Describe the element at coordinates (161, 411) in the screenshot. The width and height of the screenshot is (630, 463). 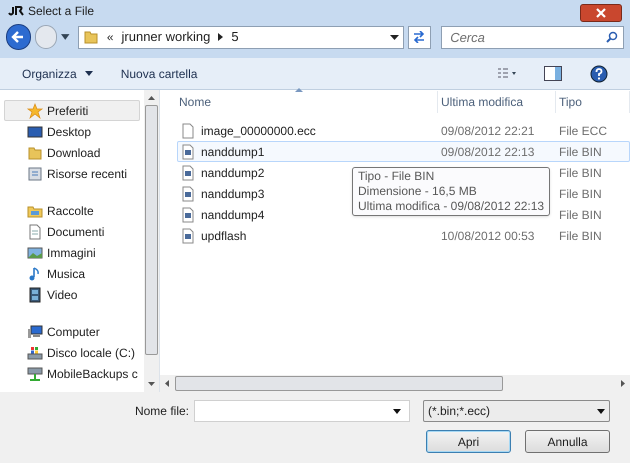
I see `file-name-label: Nome file:` at that location.